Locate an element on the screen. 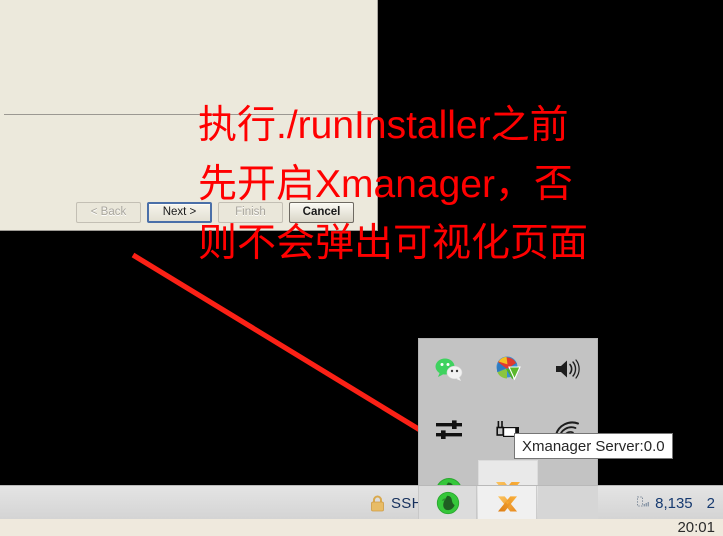  tray-item-volume is located at coordinates (567, 369).